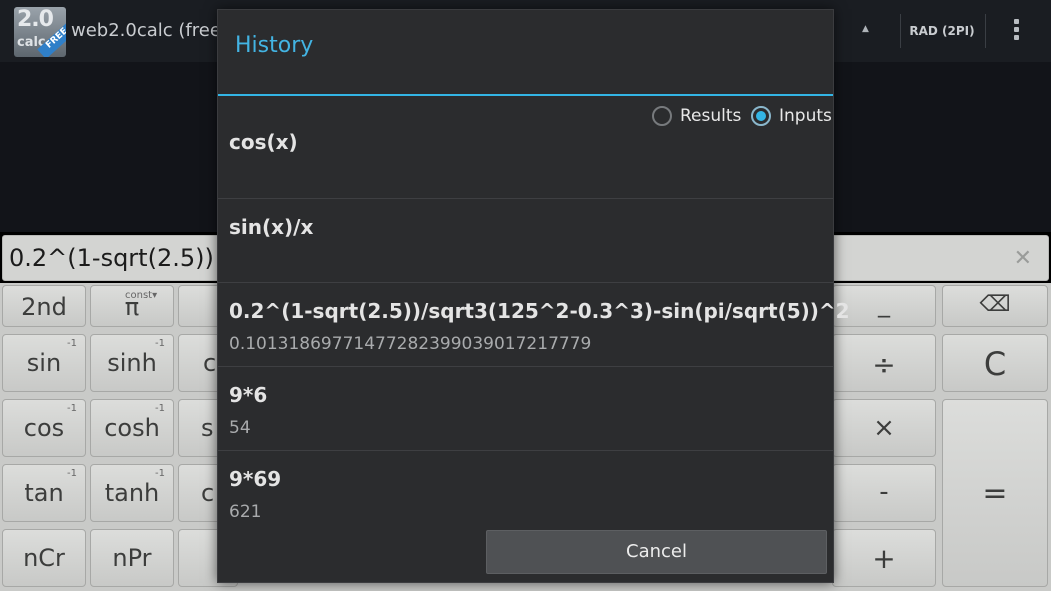 The height and width of the screenshot is (591, 1051). What do you see at coordinates (884, 558) in the screenshot?
I see `add-button: +` at bounding box center [884, 558].